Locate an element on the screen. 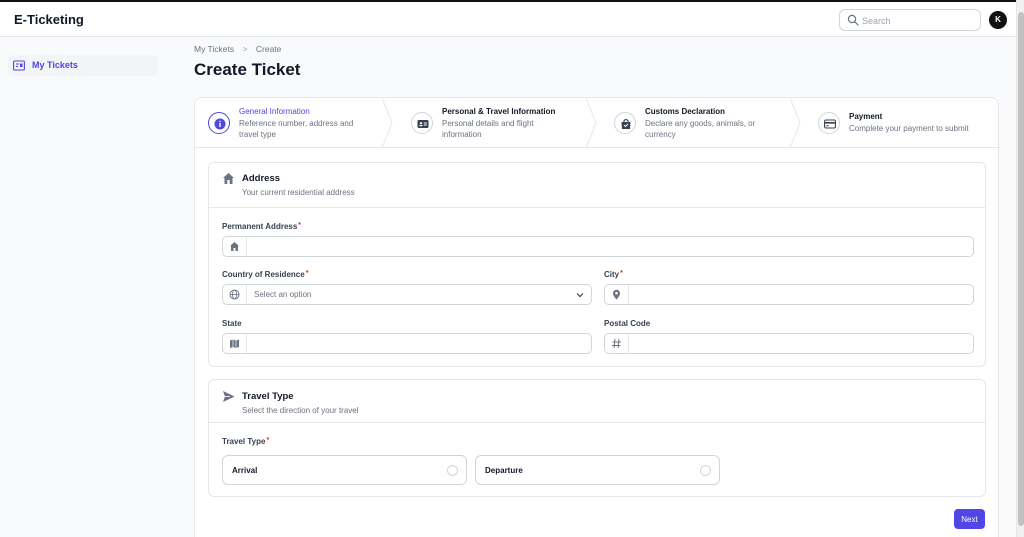  label-text: Travel Type is located at coordinates (244, 441).